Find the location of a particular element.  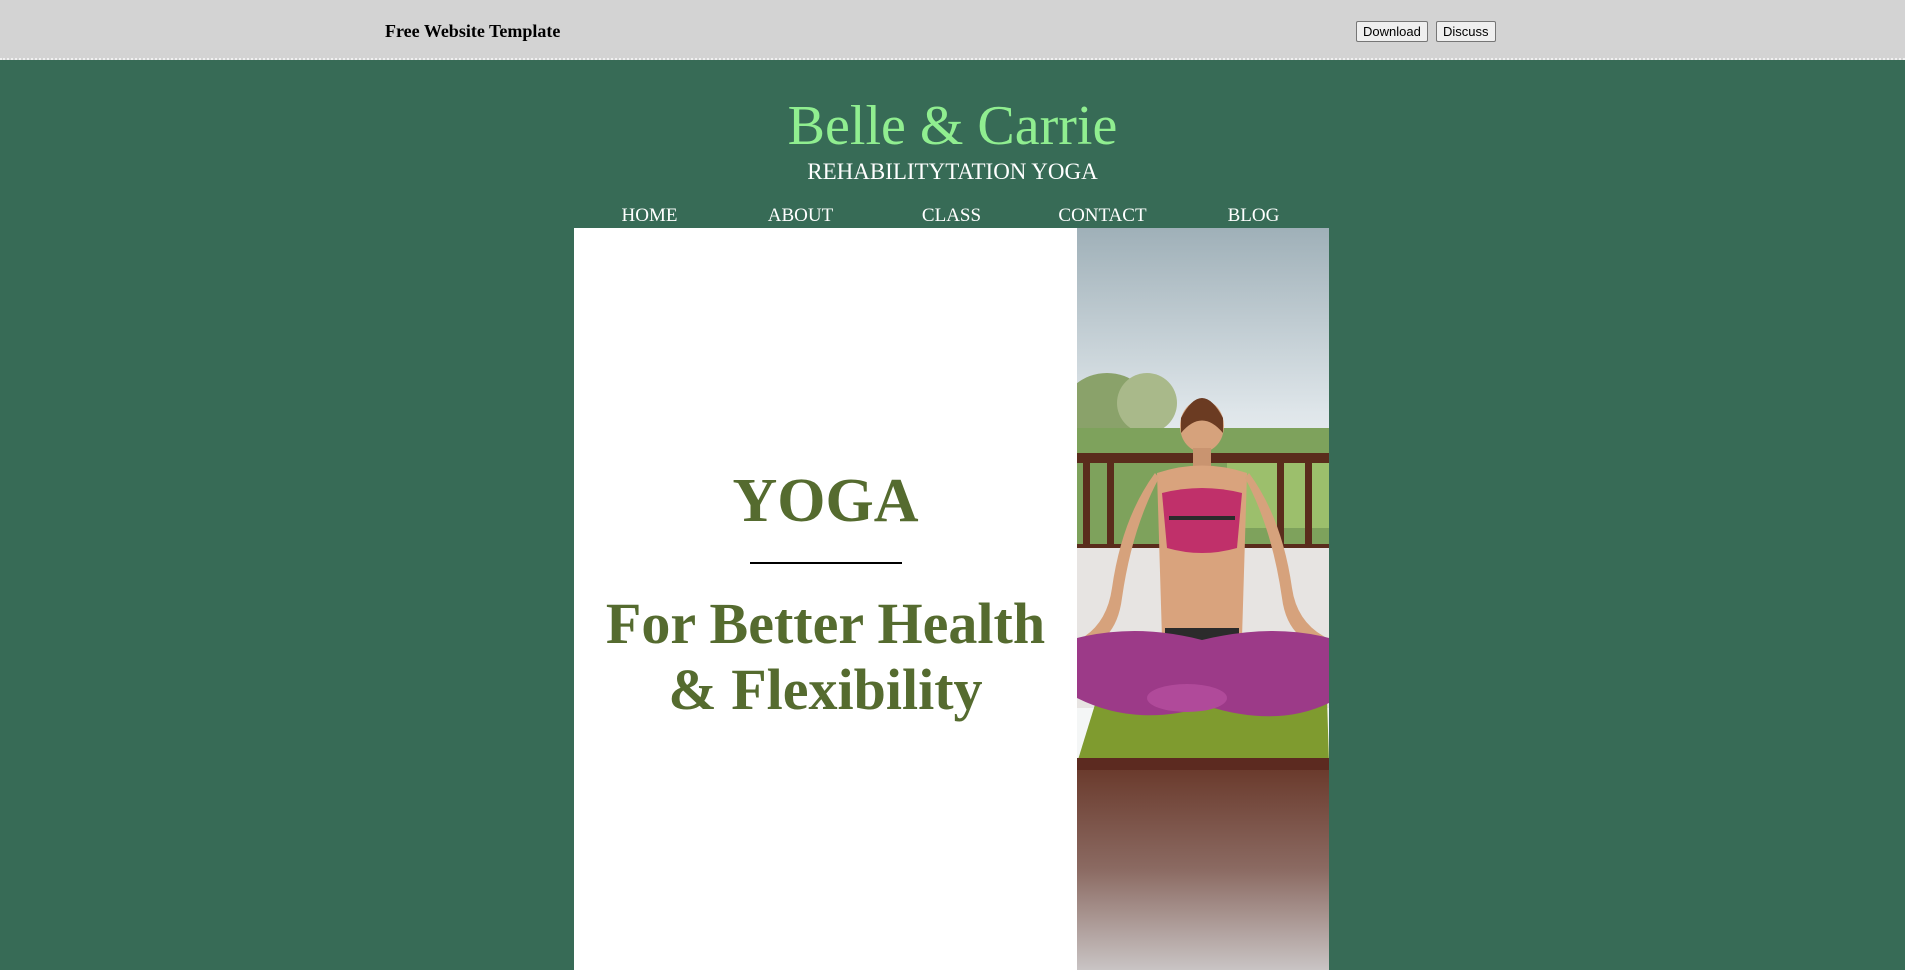

nav-item-about: ABOUT is located at coordinates (800, 216).